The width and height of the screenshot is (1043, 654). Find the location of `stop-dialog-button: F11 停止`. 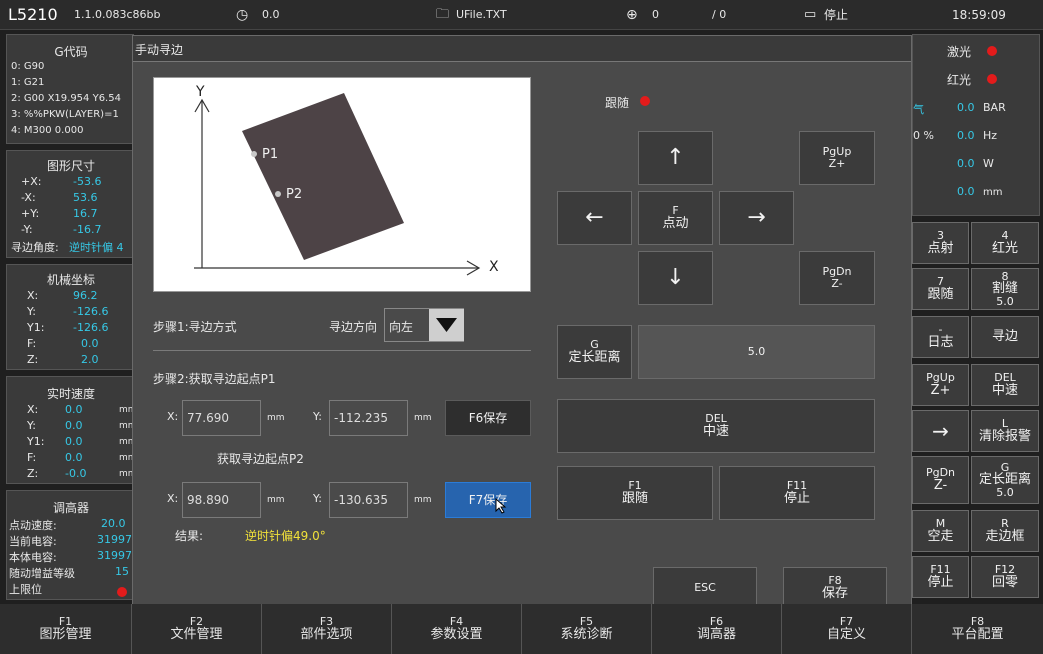

stop-dialog-button: F11 停止 is located at coordinates (797, 493).